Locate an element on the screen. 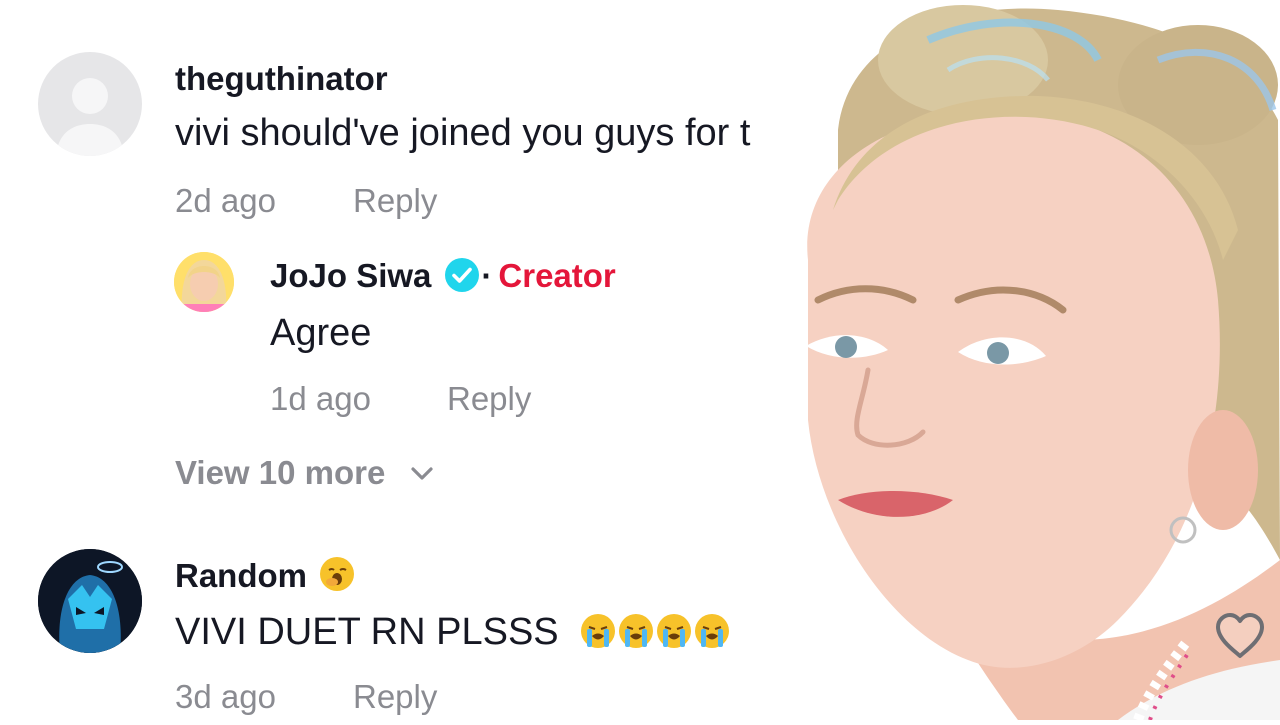  comment-username-row: Random is located at coordinates (265, 576).